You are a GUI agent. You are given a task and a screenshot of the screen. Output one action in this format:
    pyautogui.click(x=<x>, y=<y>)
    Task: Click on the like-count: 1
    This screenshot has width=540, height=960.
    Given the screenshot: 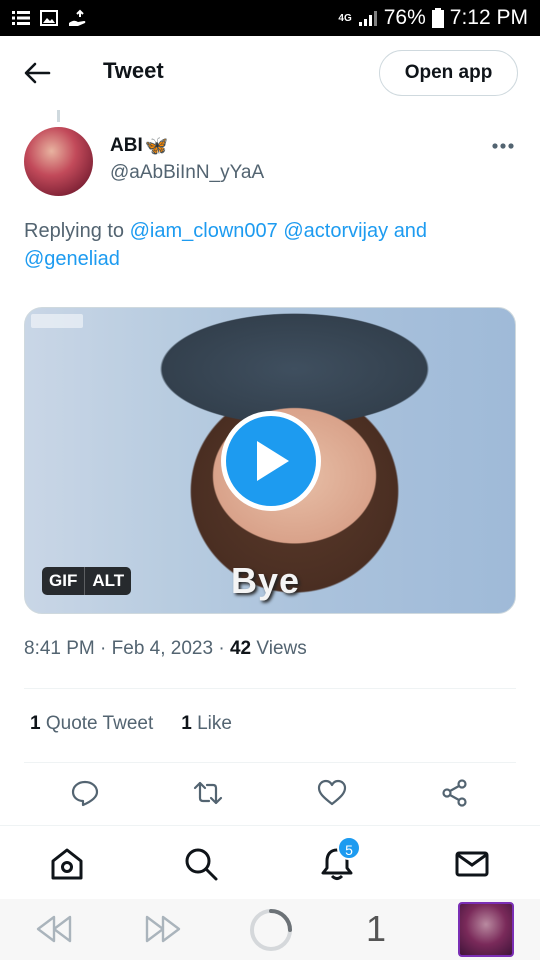 What is the action you would take?
    pyautogui.click(x=186, y=723)
    